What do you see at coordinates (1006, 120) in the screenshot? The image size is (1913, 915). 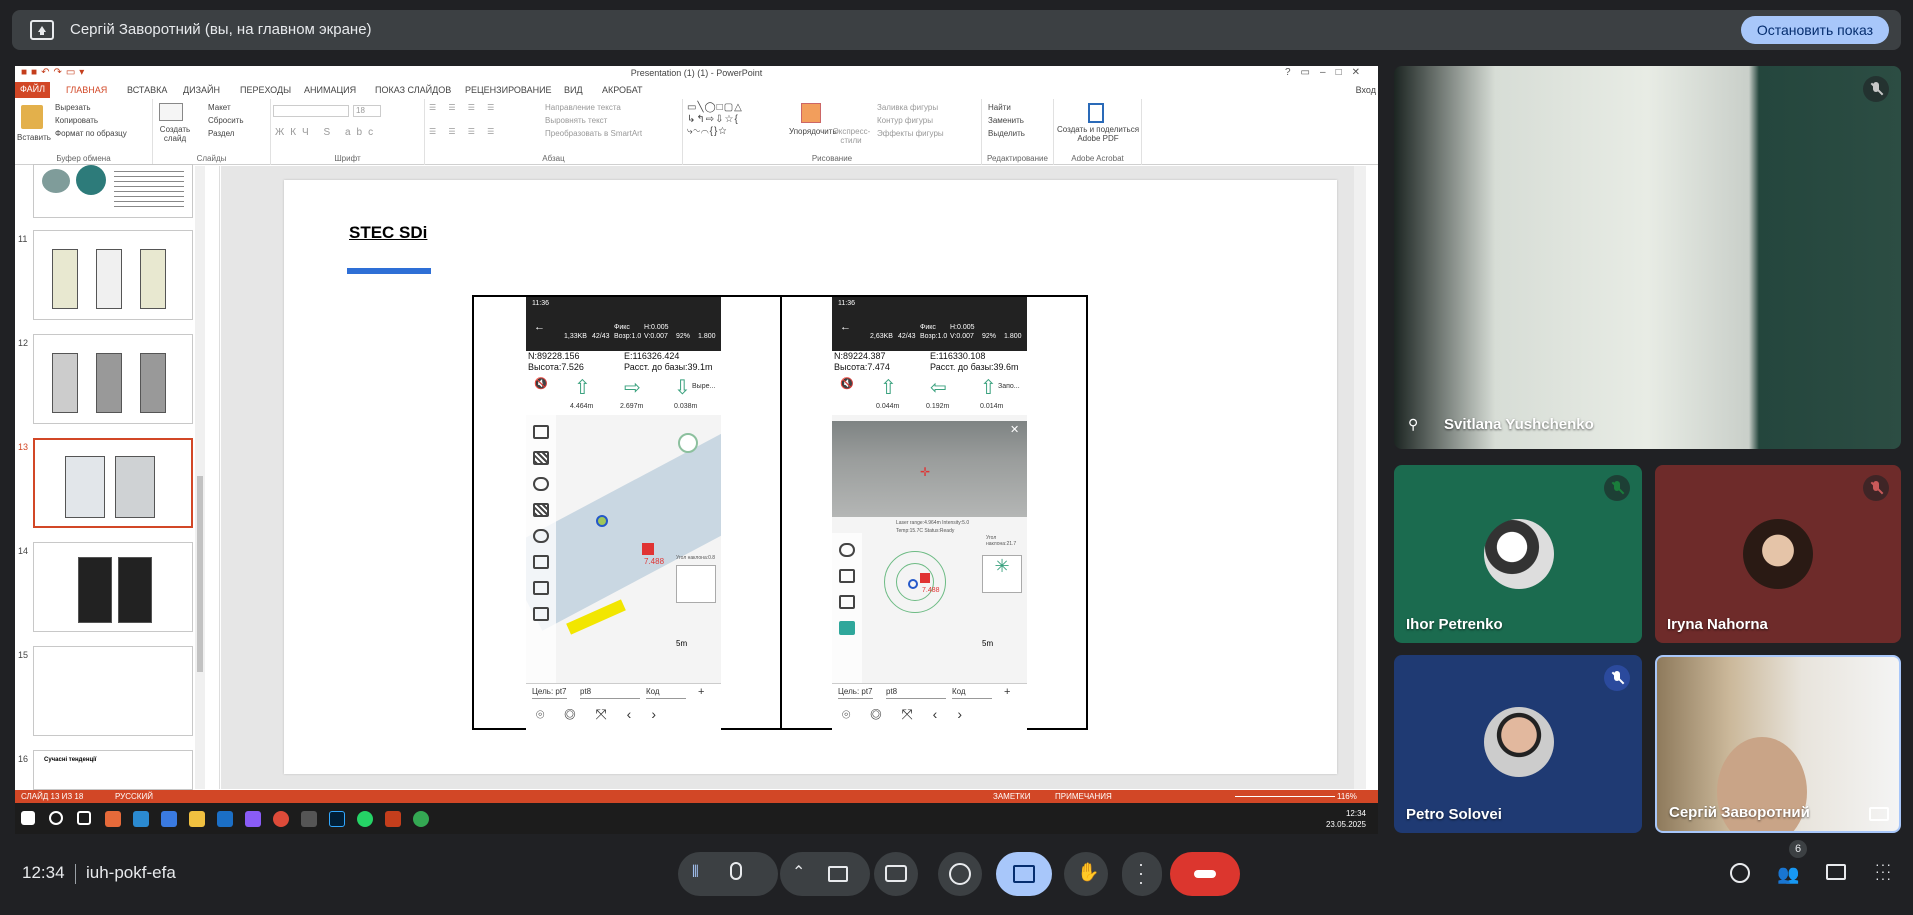 I see `replace-button: Заменить` at bounding box center [1006, 120].